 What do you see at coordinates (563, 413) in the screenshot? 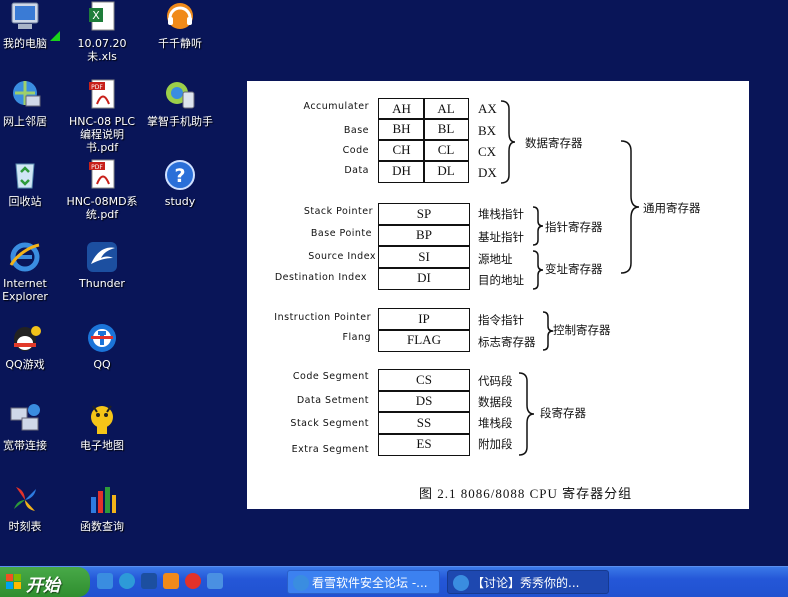
I see `group-segment-registers: 段寄存器` at bounding box center [563, 413].